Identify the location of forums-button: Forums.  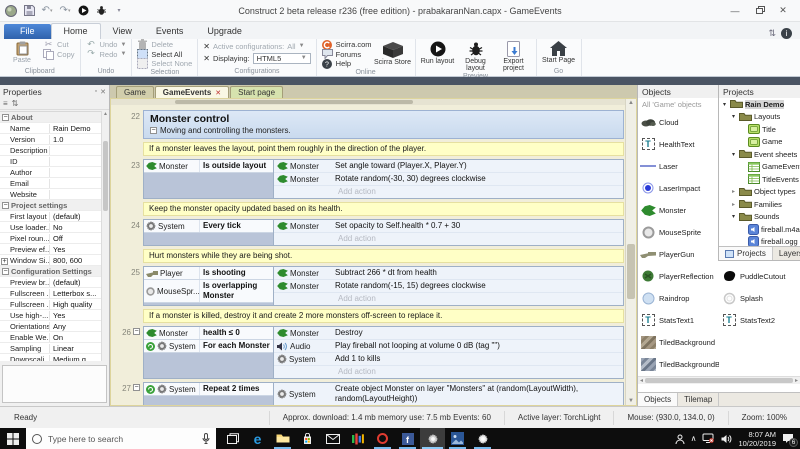
(347, 54).